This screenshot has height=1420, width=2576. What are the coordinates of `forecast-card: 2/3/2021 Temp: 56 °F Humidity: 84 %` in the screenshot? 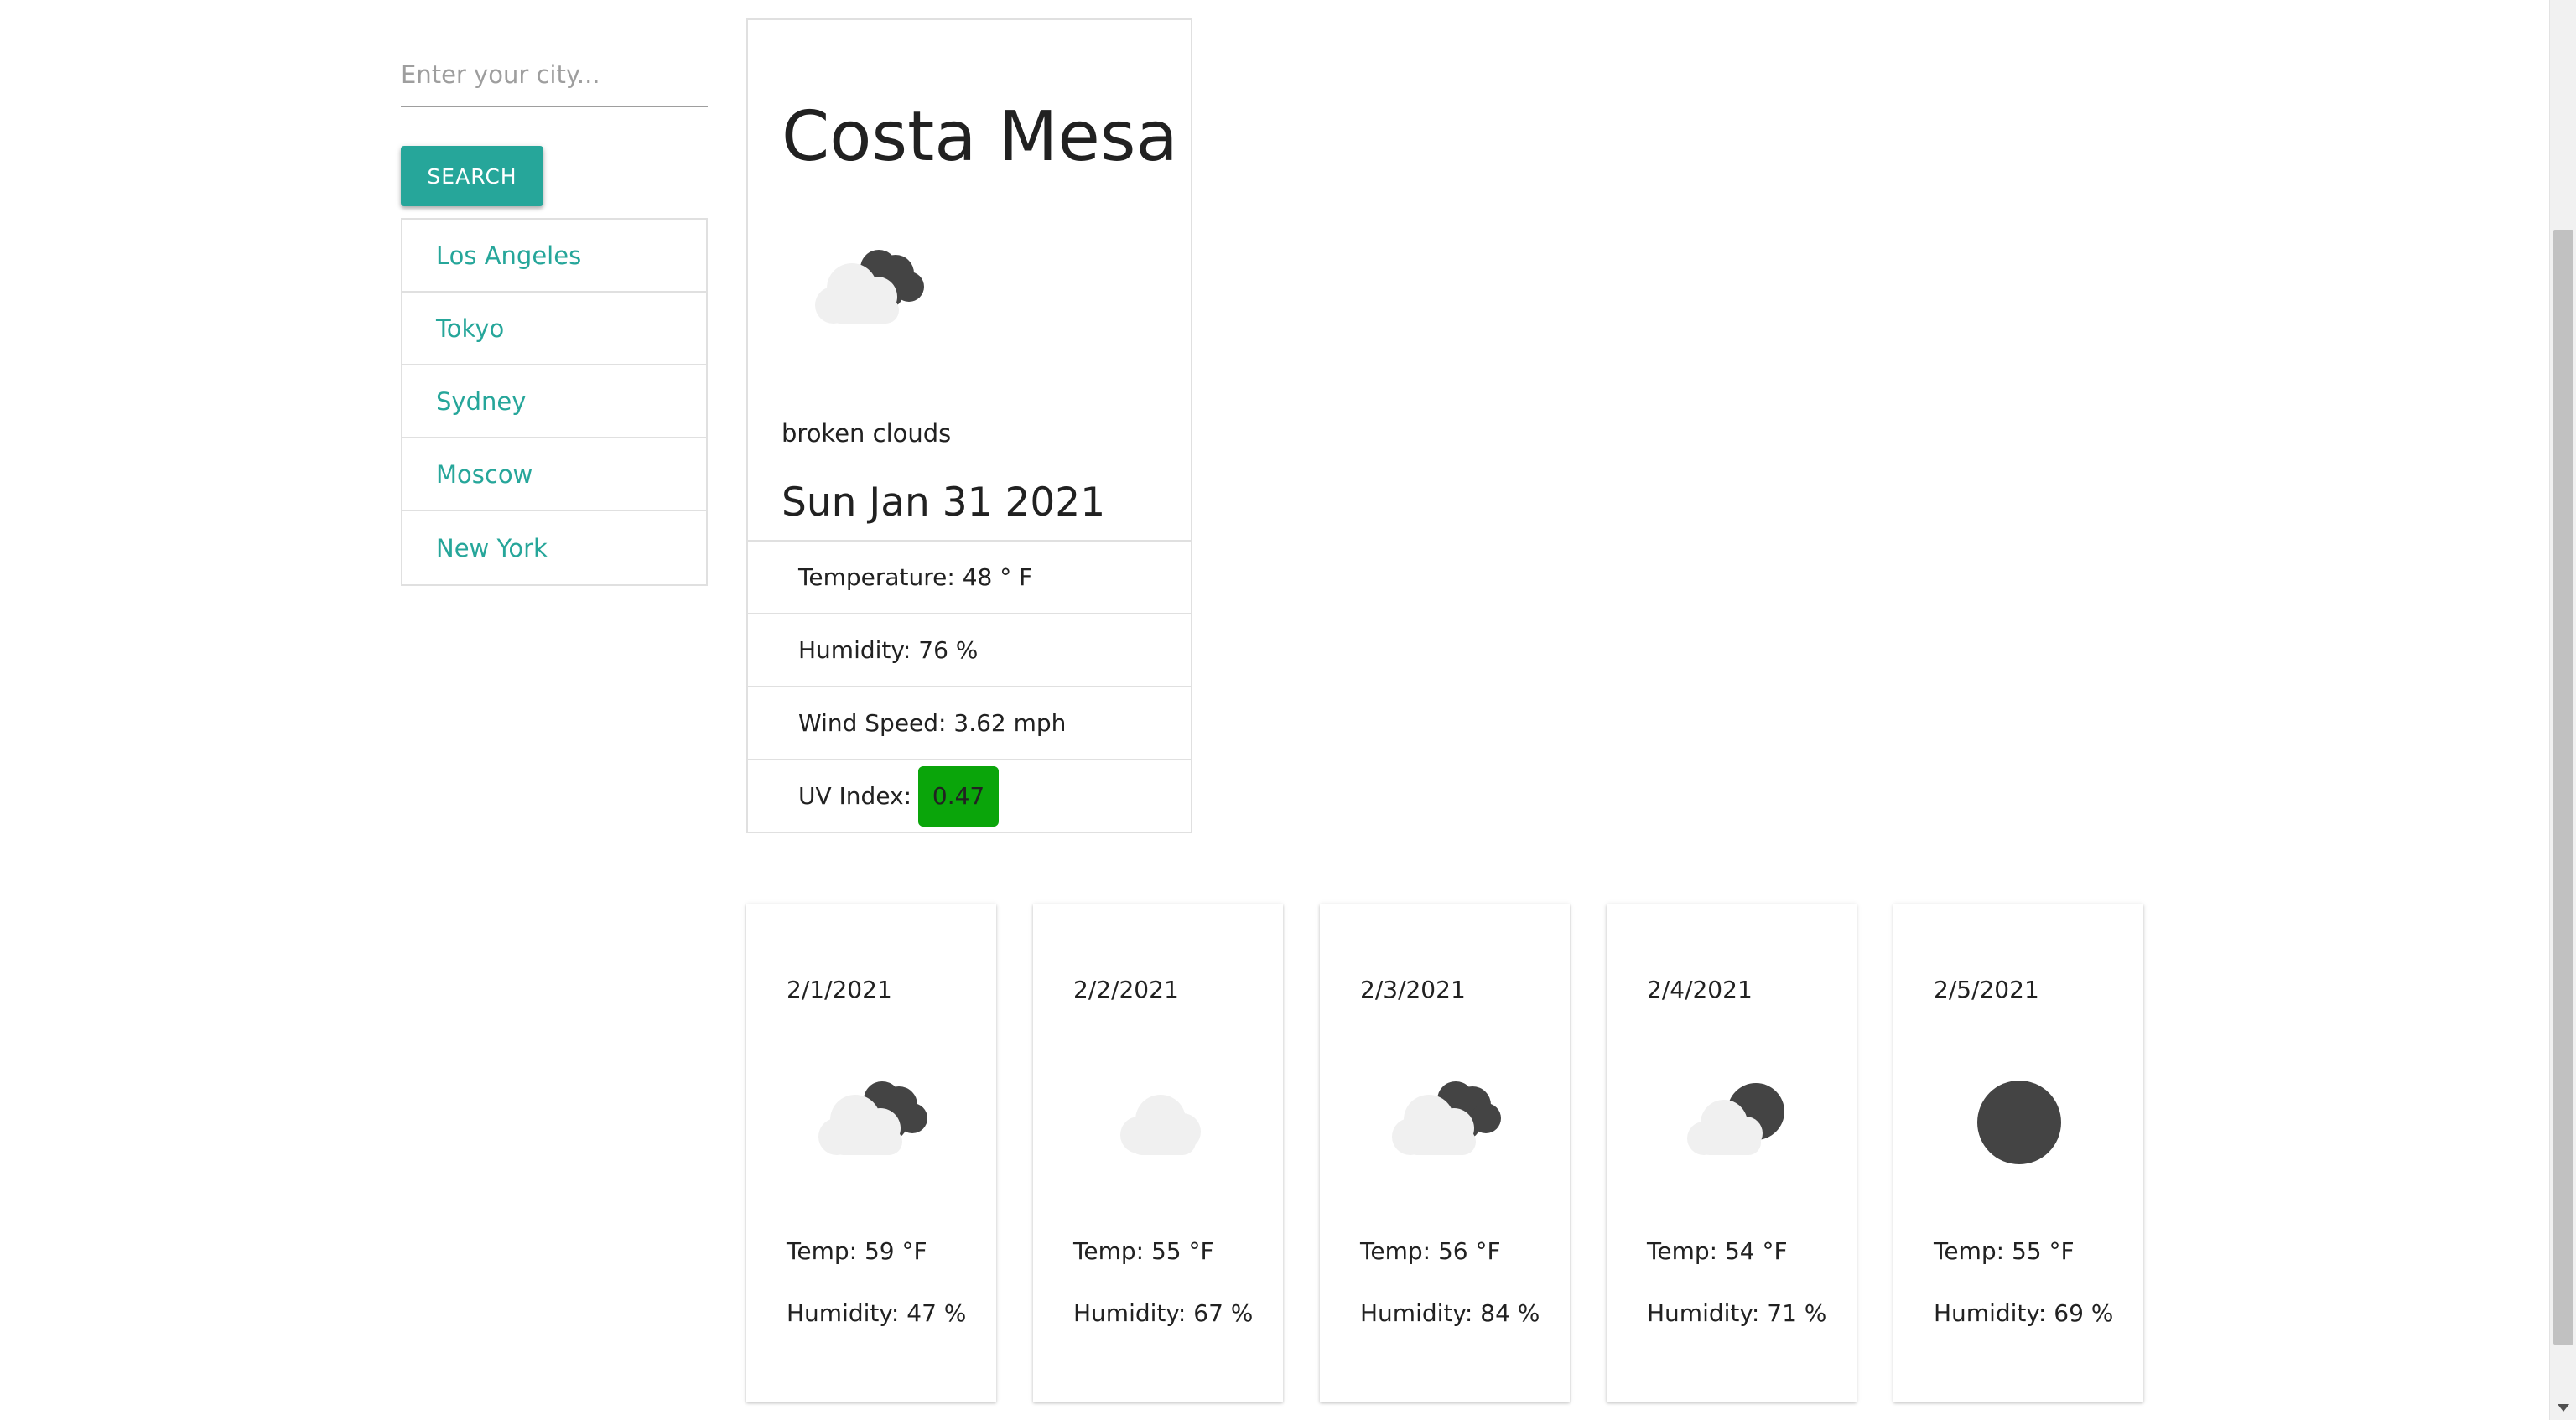 It's located at (1445, 1153).